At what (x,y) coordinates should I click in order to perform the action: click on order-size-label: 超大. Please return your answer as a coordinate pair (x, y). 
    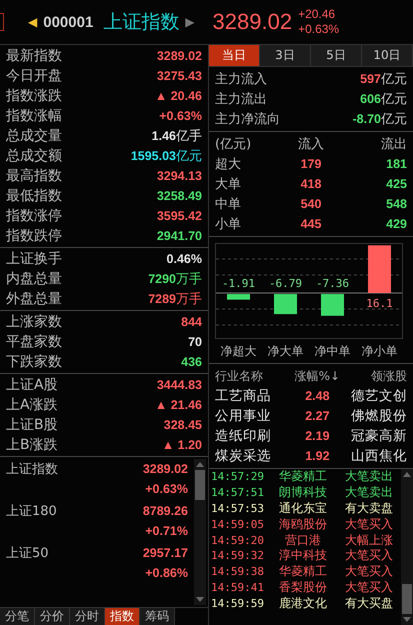
    Looking at the image, I should click on (228, 164).